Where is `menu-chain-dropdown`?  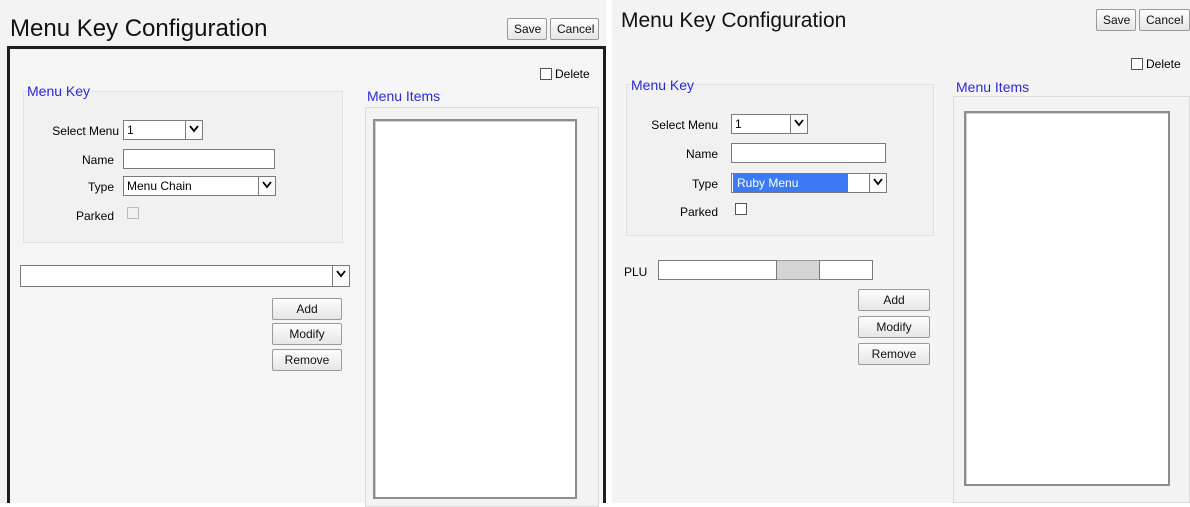
menu-chain-dropdown is located at coordinates (185, 276).